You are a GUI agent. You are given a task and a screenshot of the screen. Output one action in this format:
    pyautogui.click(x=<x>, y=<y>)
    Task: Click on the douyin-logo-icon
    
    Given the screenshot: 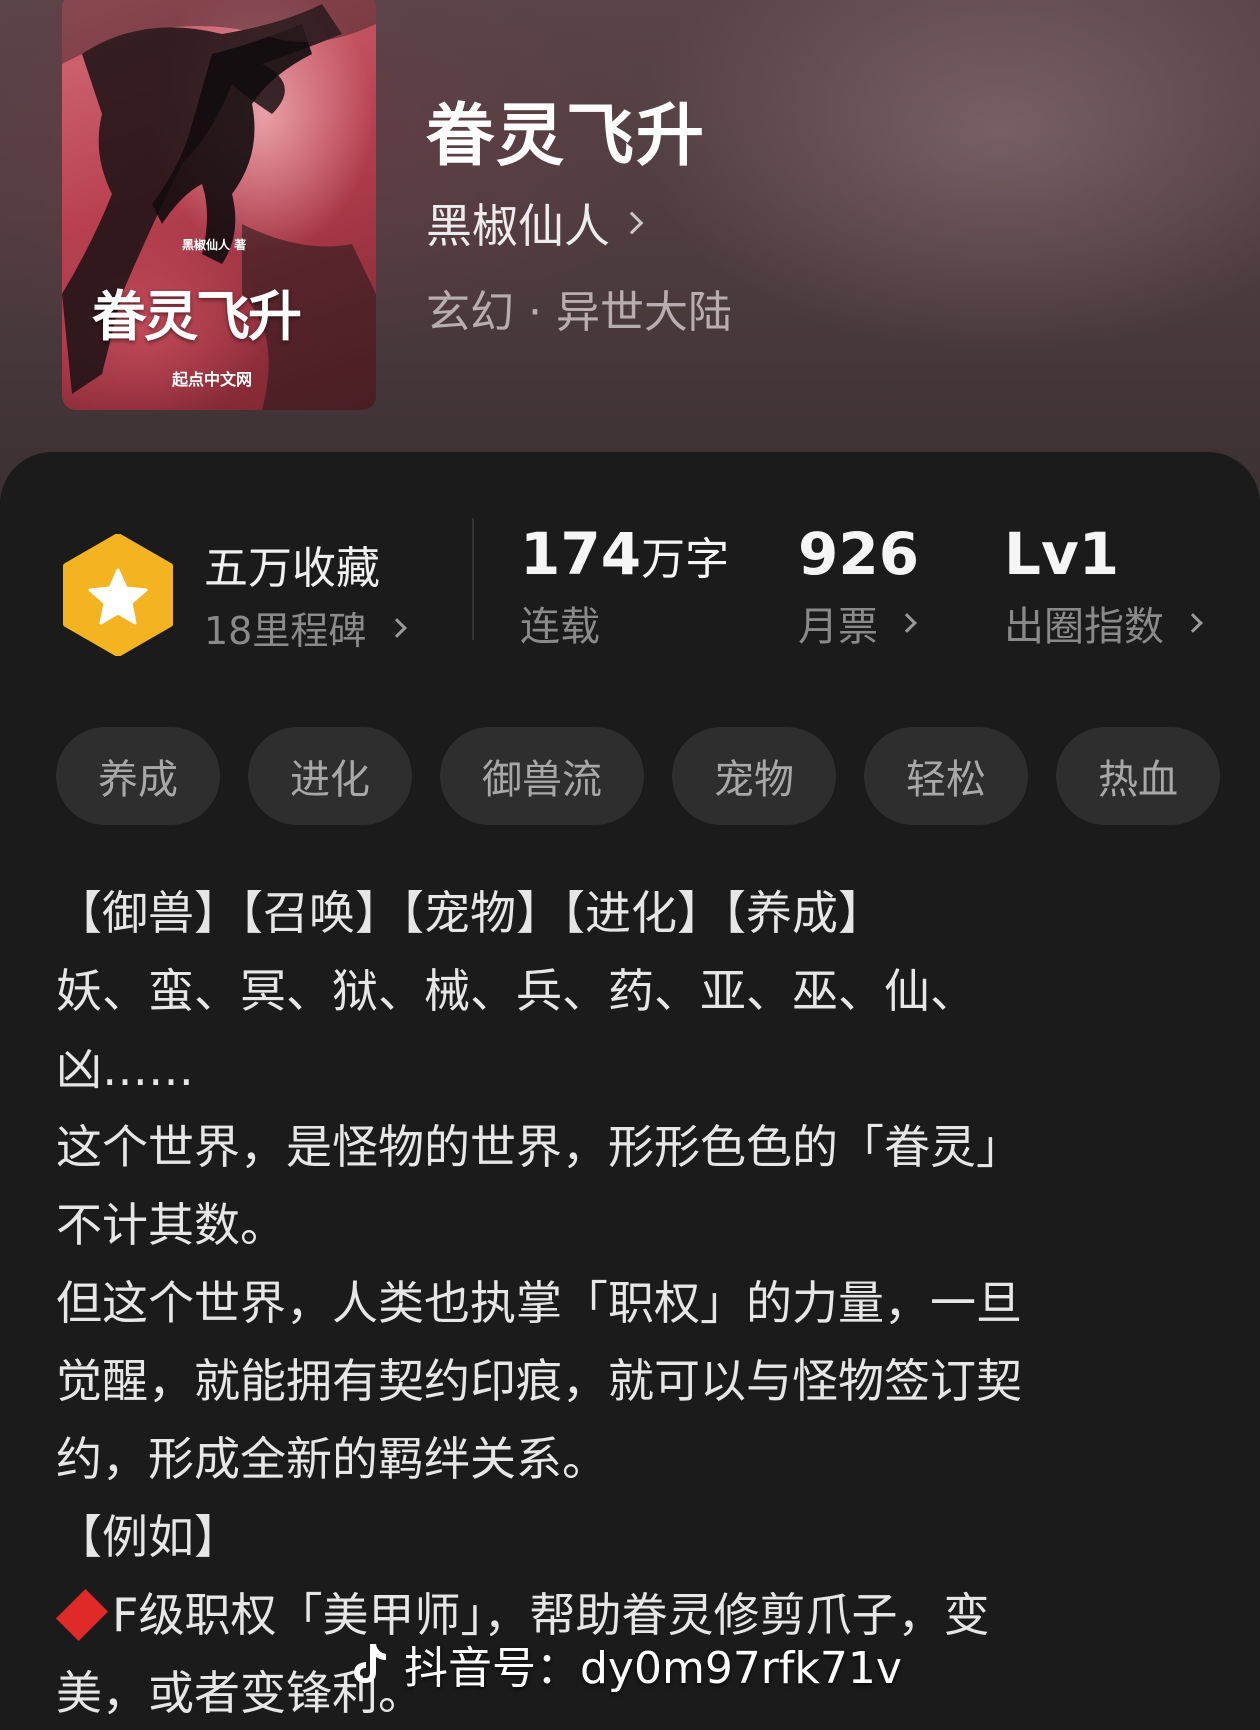 What is the action you would take?
    pyautogui.click(x=370, y=1663)
    